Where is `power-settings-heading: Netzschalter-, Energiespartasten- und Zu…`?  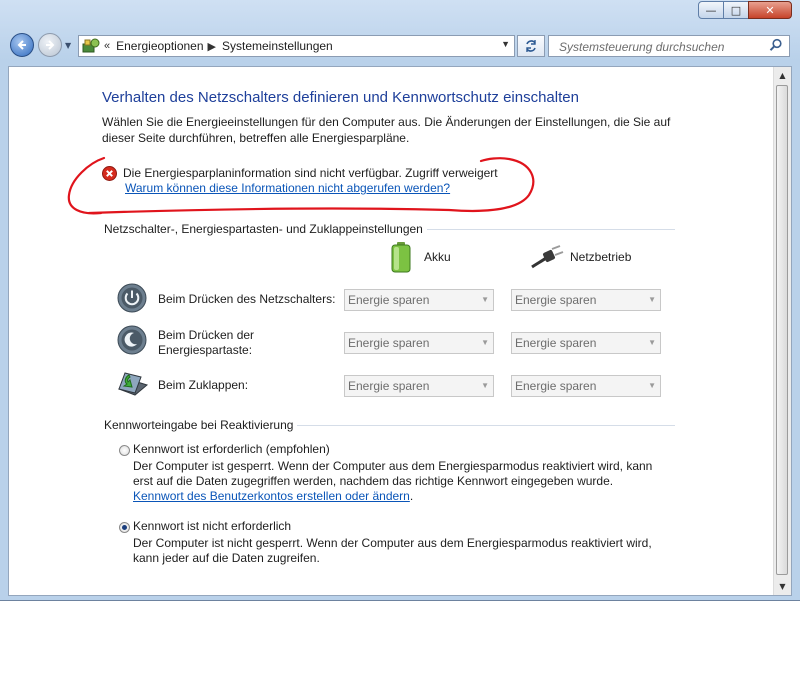
power-settings-heading: Netzschalter-, Energiespartasten- und Zu… is located at coordinates (263, 229).